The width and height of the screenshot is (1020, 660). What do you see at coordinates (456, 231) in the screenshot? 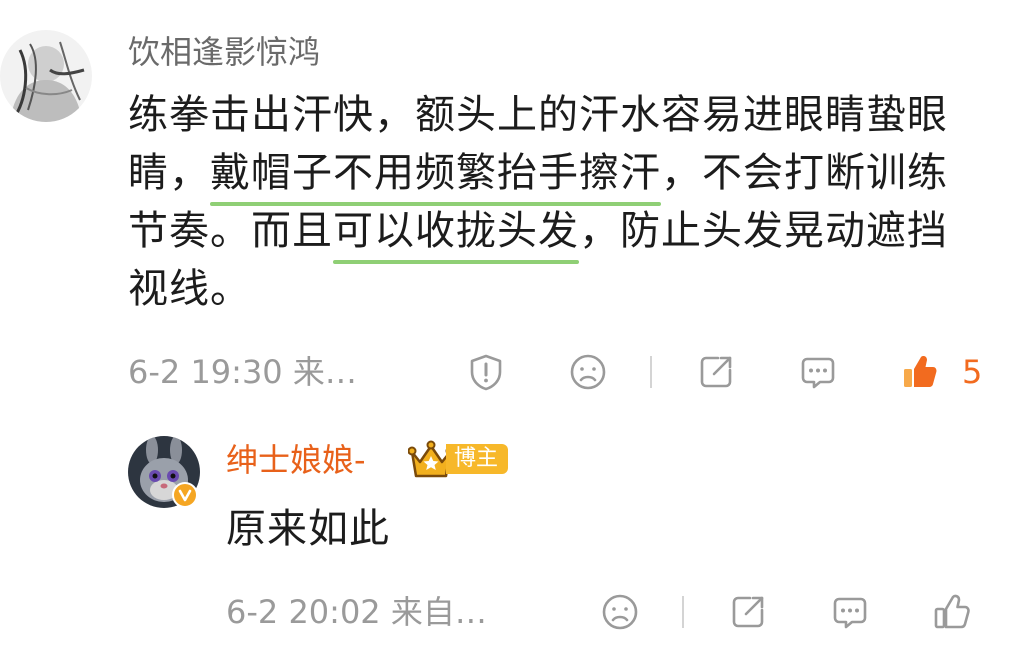
I see `highlighted-phrase: 可以收拢头发` at bounding box center [456, 231].